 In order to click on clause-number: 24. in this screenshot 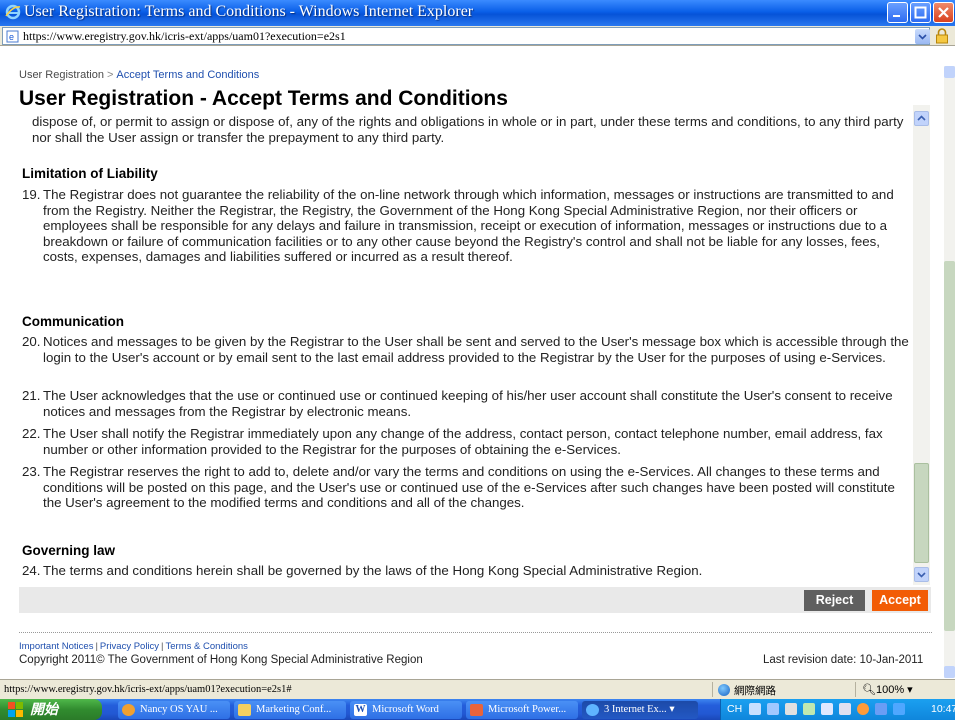, I will do `click(31, 570)`.